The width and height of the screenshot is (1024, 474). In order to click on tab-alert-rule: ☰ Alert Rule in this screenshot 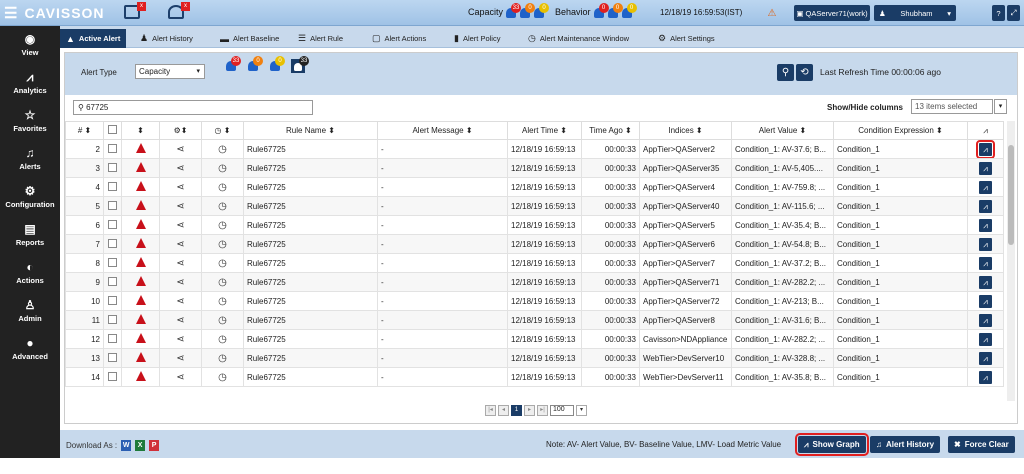, I will do `click(320, 38)`.